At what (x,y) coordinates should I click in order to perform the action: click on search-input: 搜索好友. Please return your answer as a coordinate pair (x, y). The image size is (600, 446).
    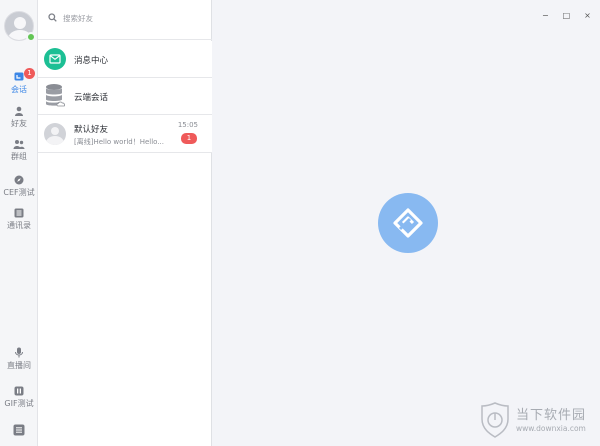
    Looking at the image, I should click on (78, 18).